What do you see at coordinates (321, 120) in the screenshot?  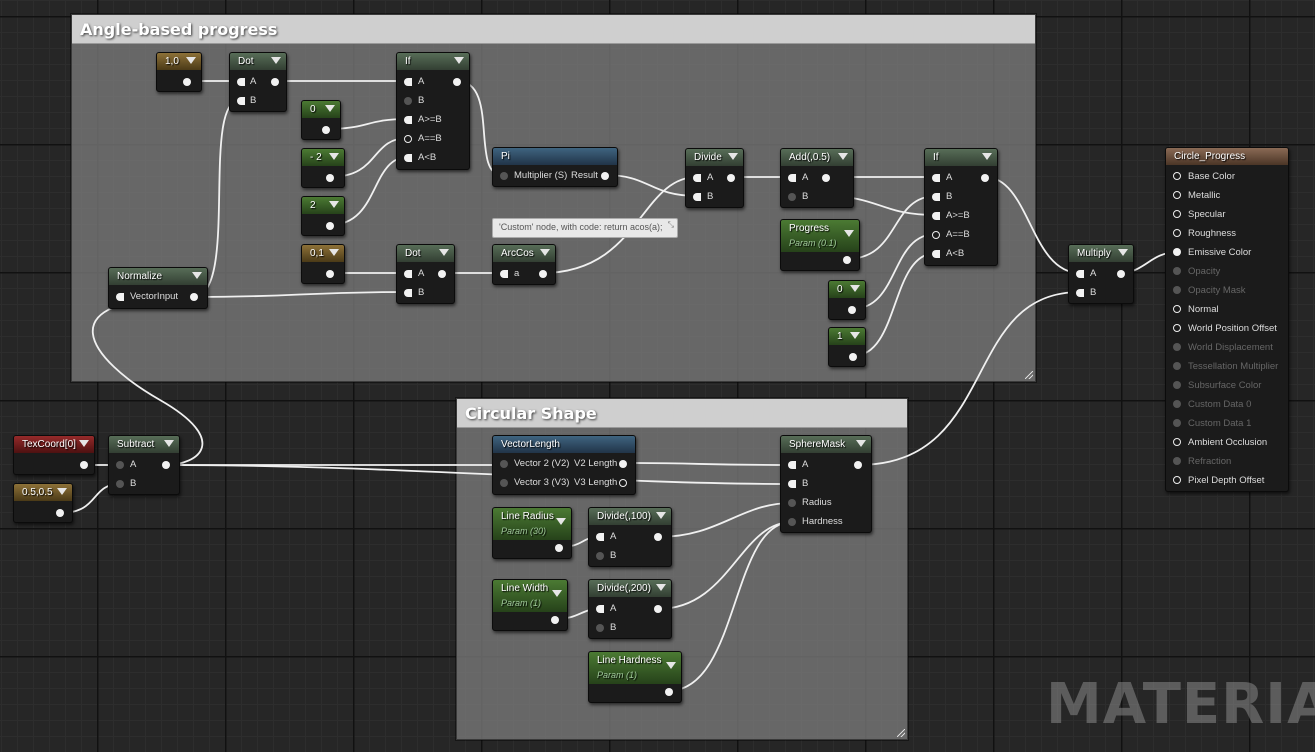 I see `node-constant-0: 0` at bounding box center [321, 120].